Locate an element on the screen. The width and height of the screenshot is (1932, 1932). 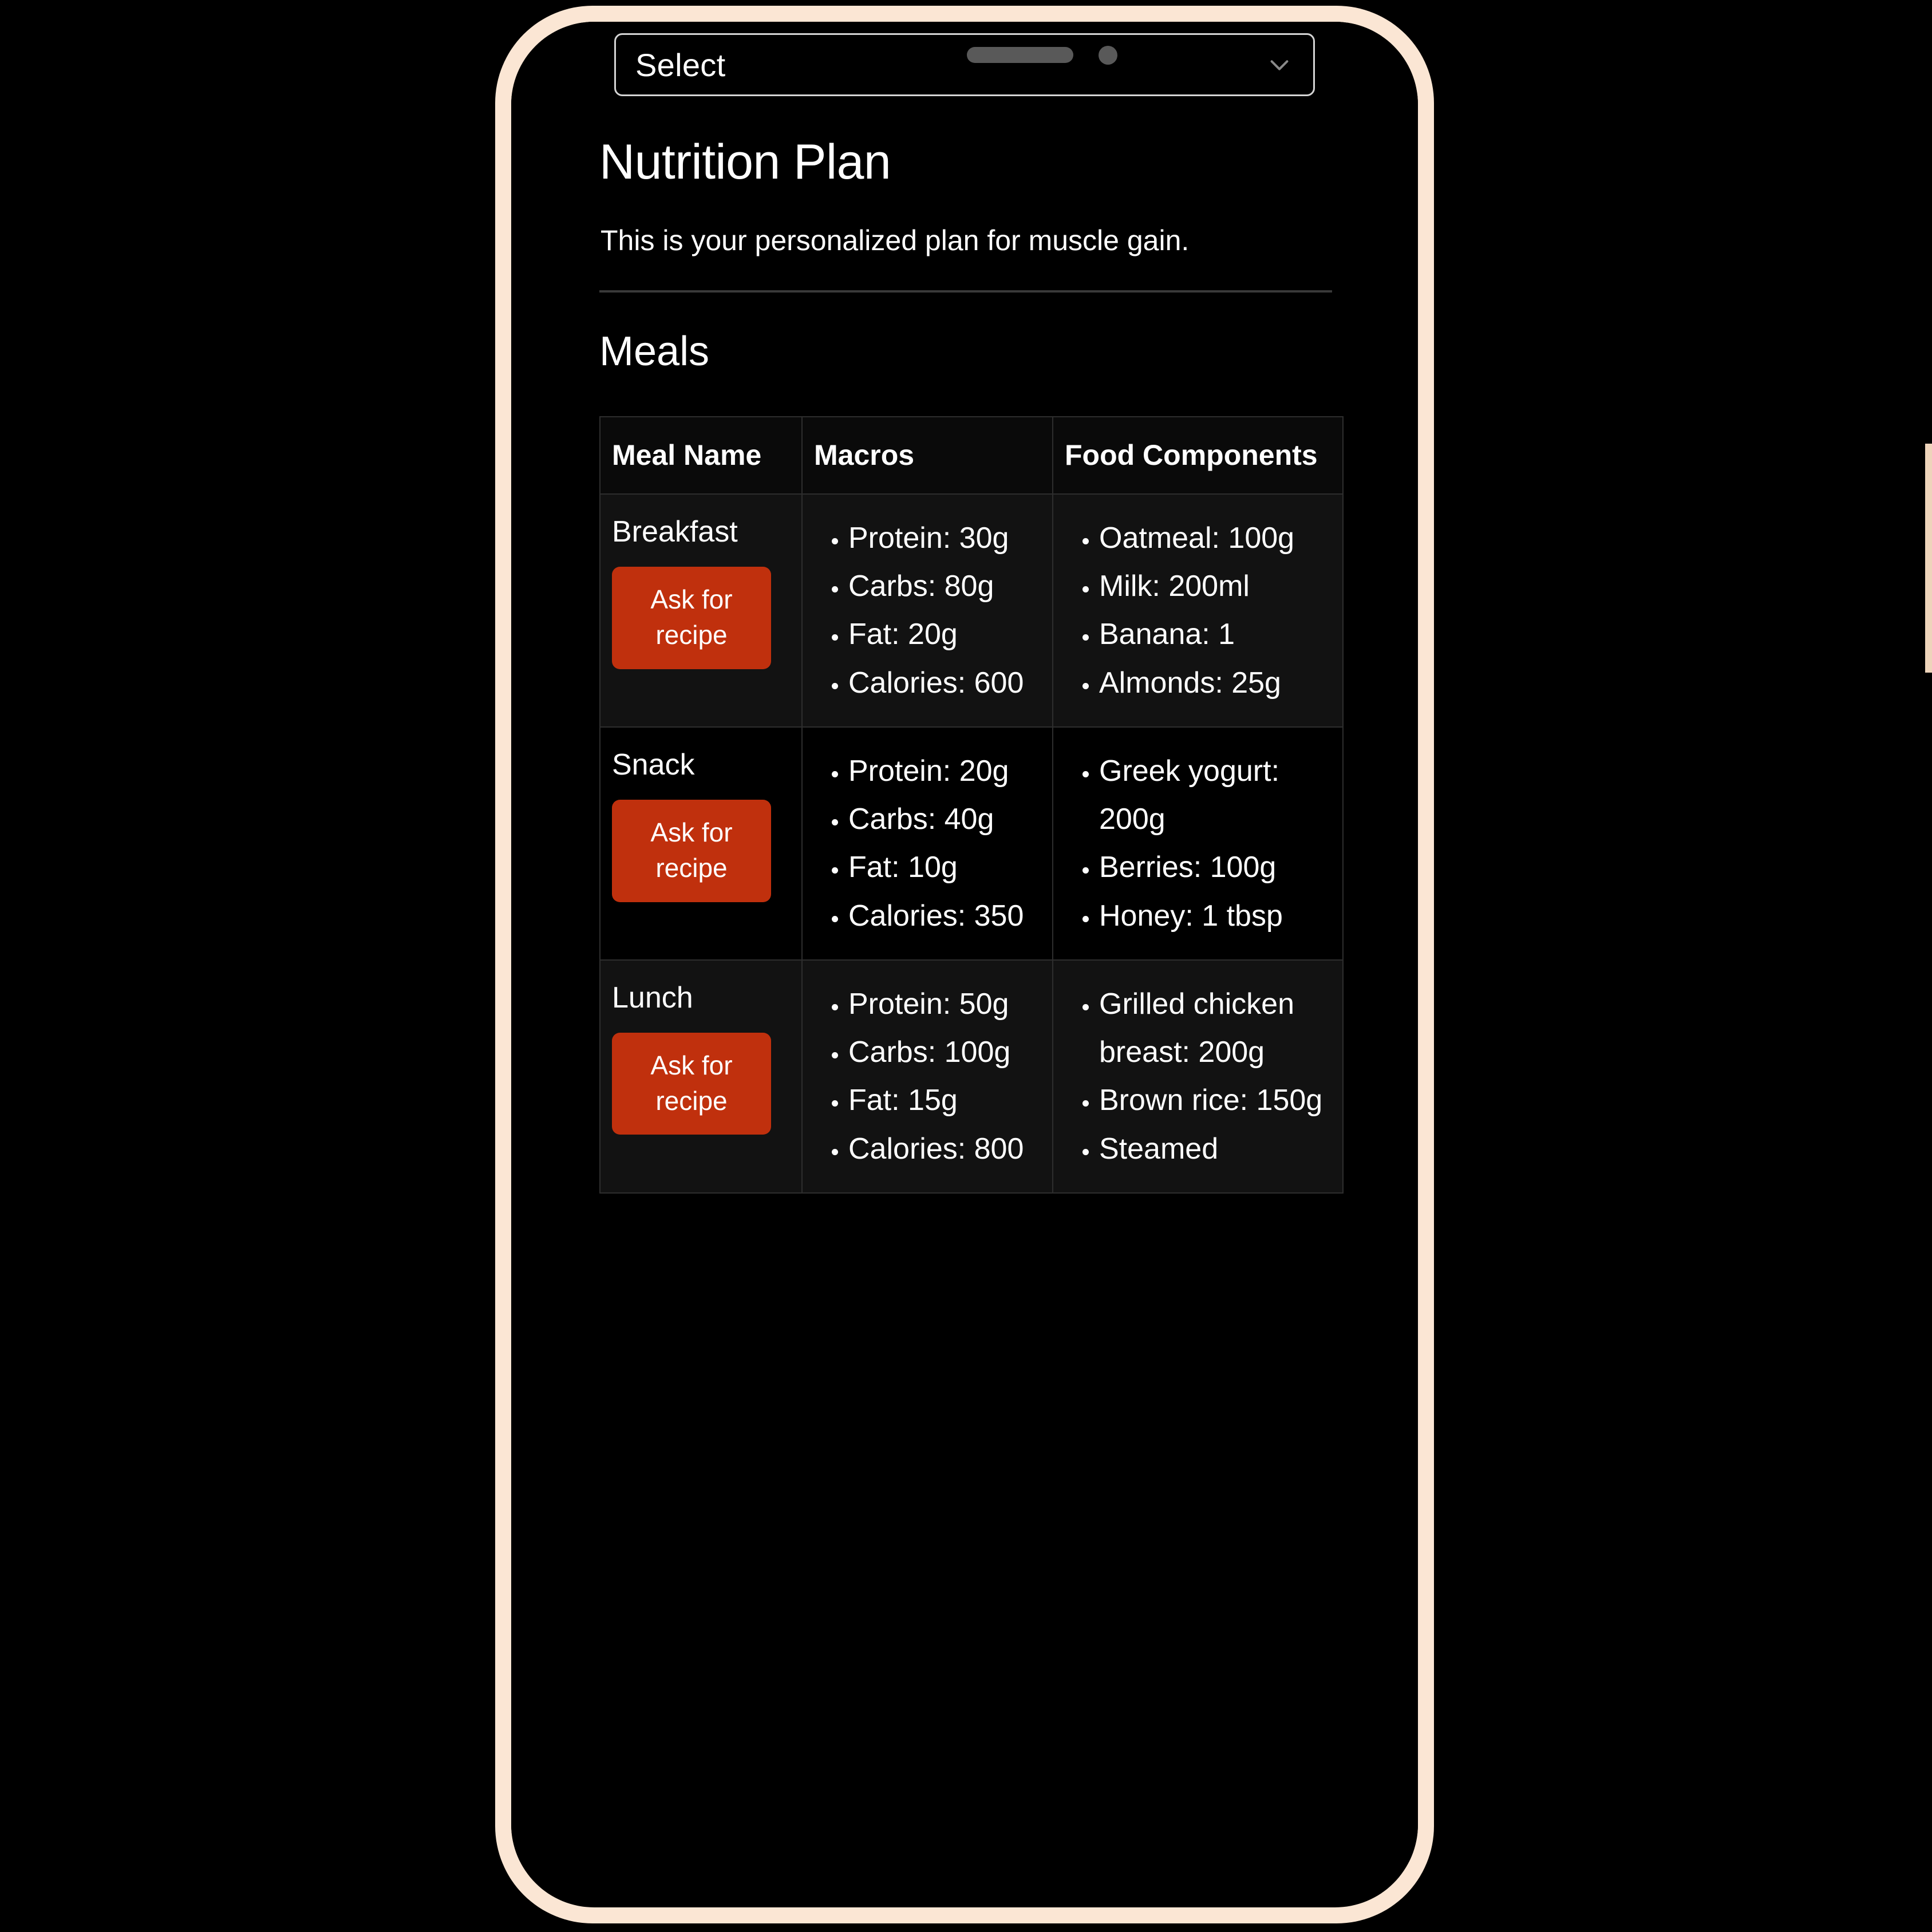
column-header-macros: Macros is located at coordinates (927, 455).